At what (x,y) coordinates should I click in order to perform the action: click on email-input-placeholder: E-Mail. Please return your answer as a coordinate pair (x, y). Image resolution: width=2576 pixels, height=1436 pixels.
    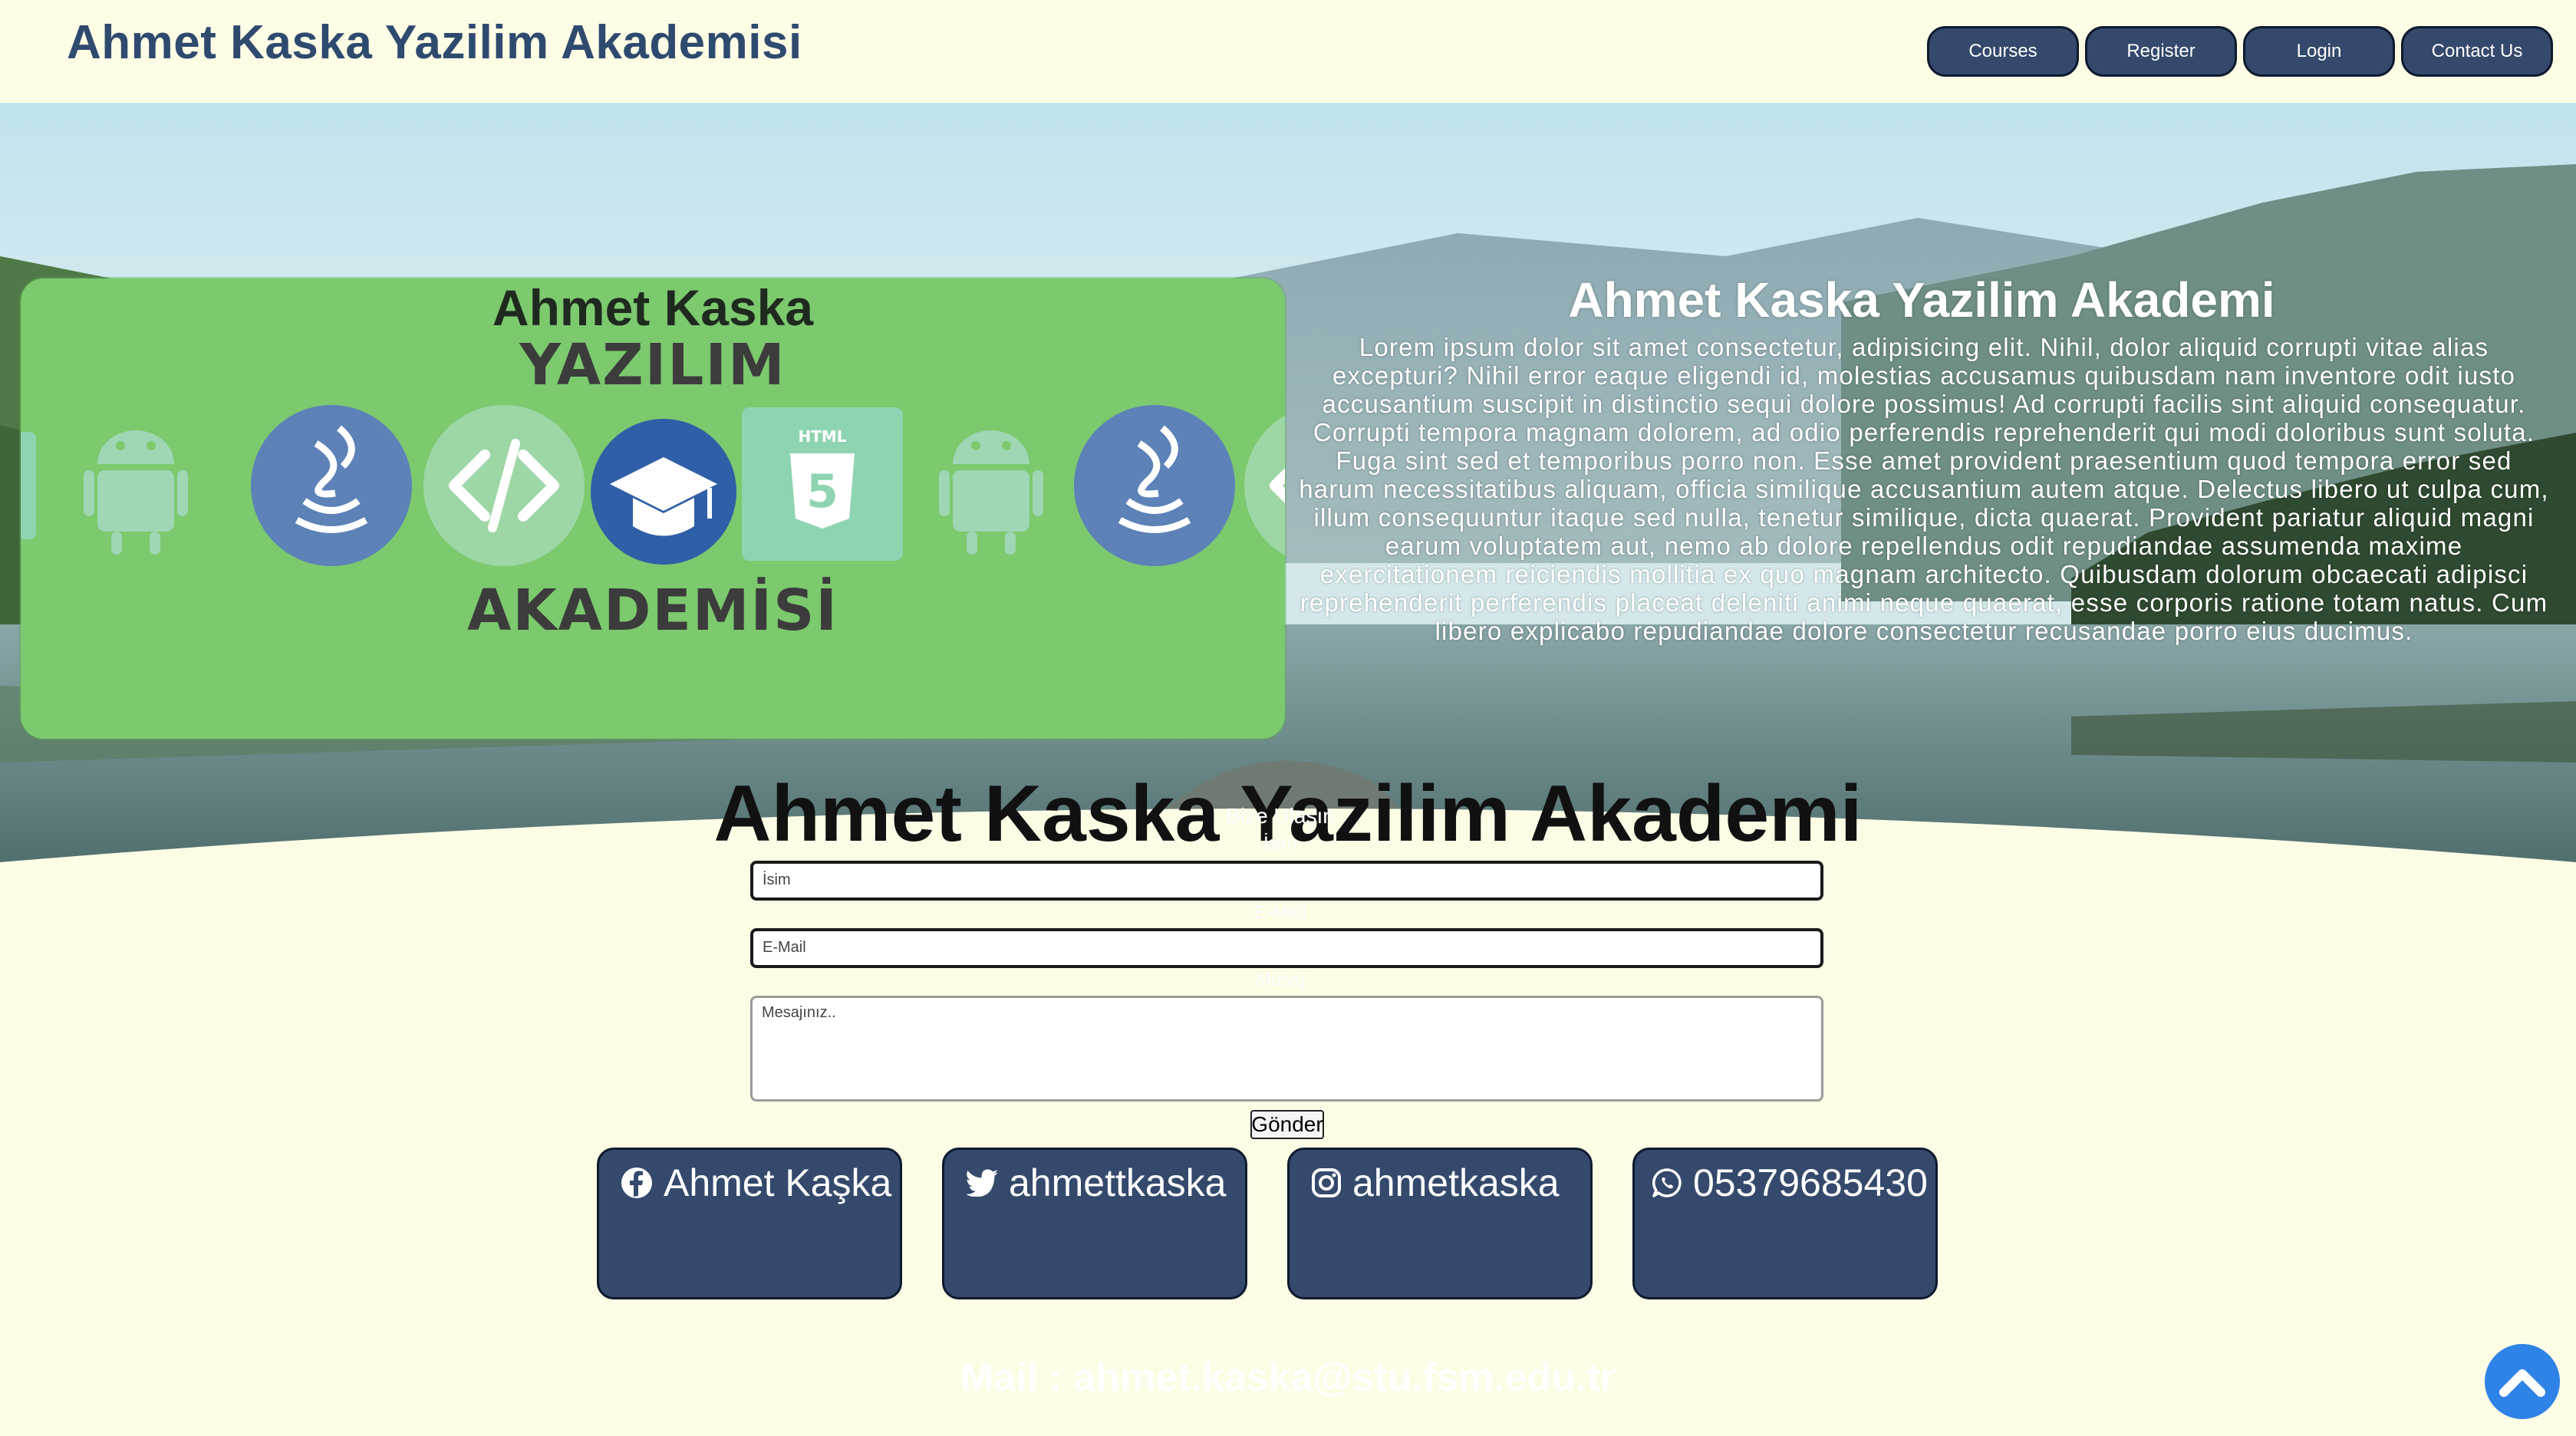
    Looking at the image, I should click on (784, 948).